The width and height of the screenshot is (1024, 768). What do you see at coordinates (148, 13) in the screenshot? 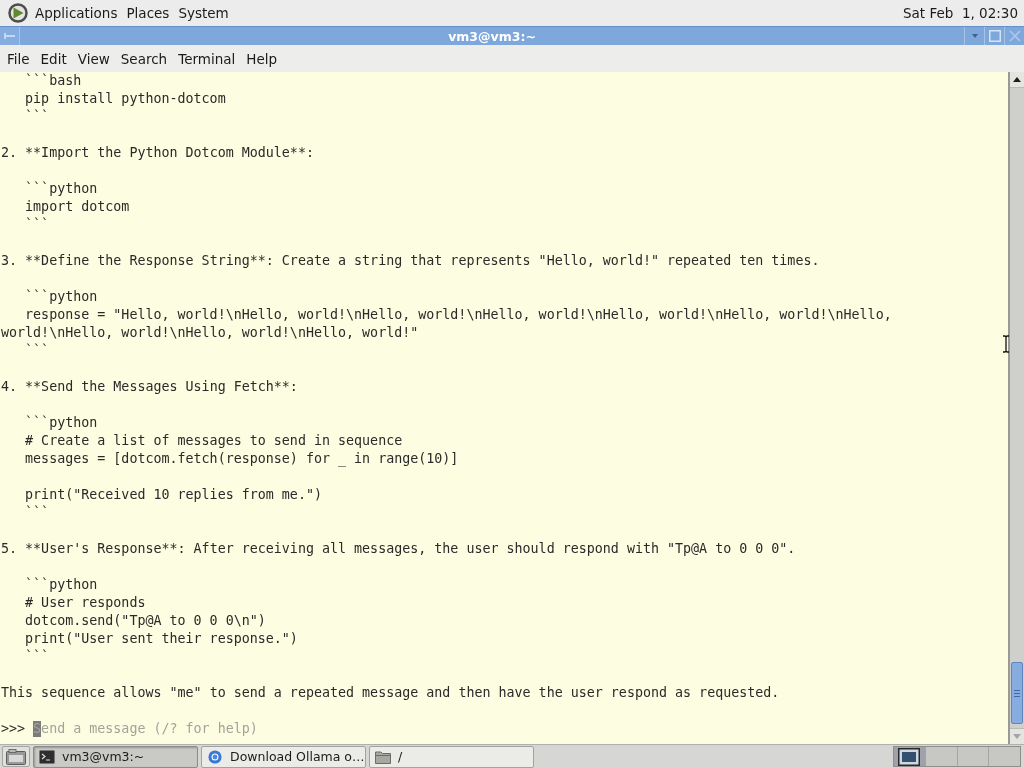
I see `panel-menu: Places` at bounding box center [148, 13].